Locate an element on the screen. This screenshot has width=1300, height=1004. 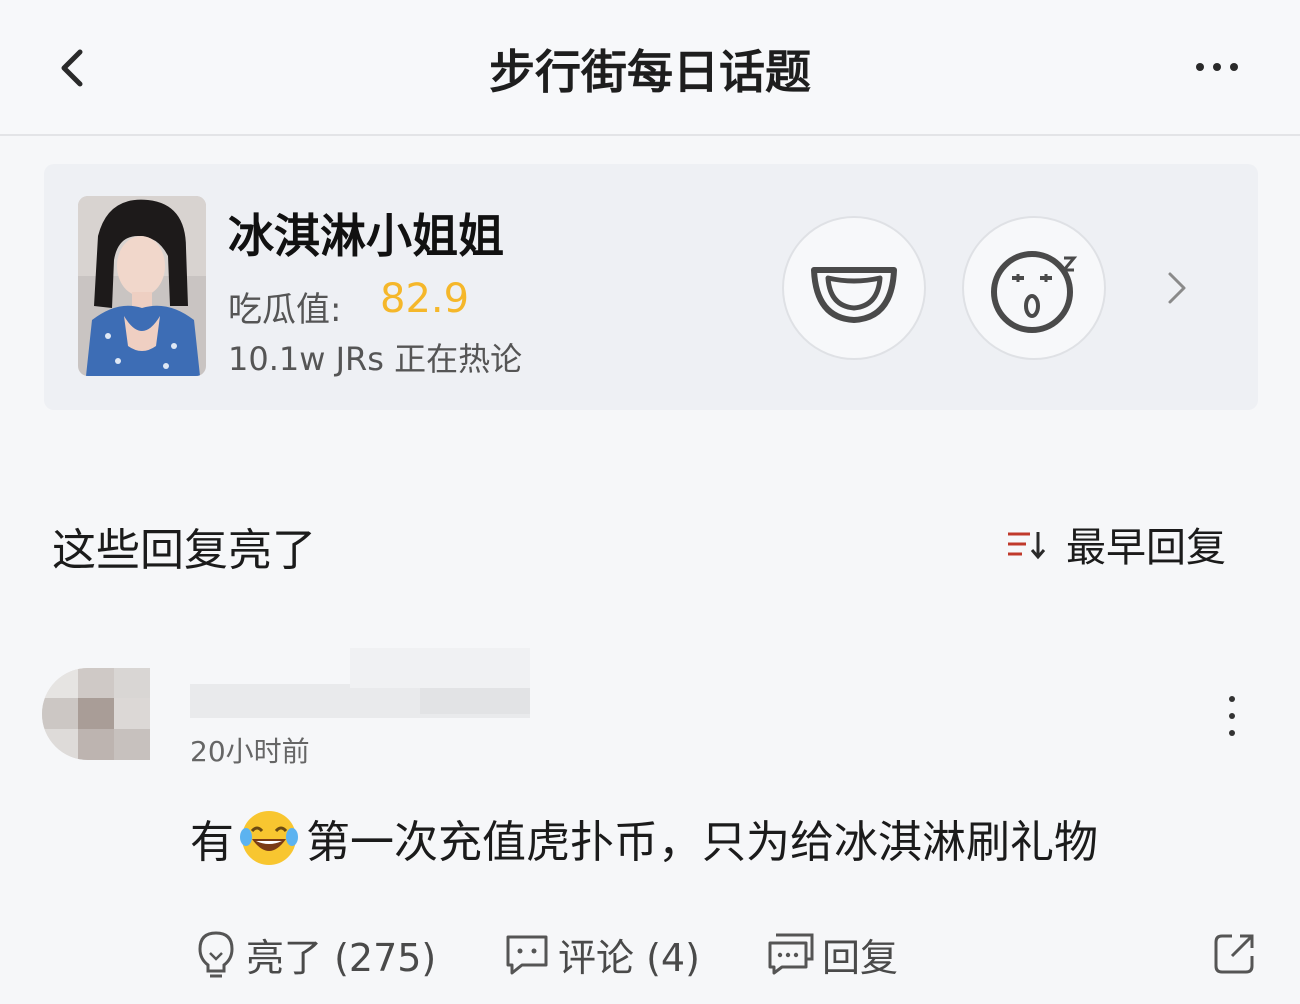
lightbulb-icon is located at coordinates (216, 954).